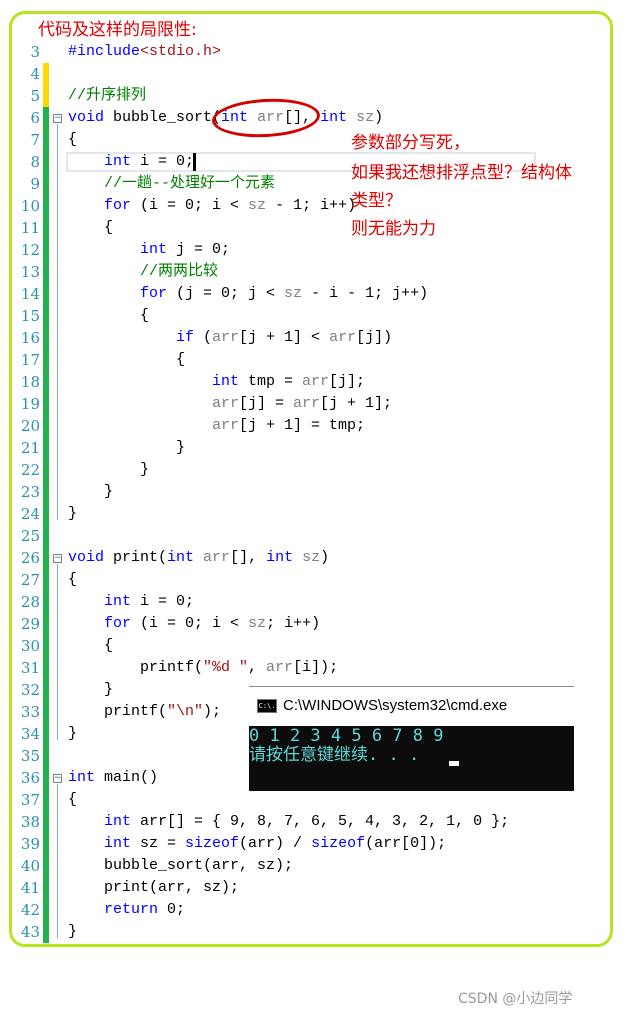 The width and height of the screenshot is (628, 1018). I want to click on code-line: 25, so click(280, 536).